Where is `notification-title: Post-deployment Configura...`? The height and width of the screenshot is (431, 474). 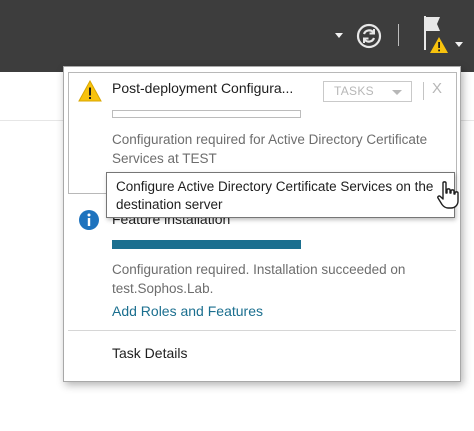
notification-title: Post-deployment Configura... is located at coordinates (203, 88).